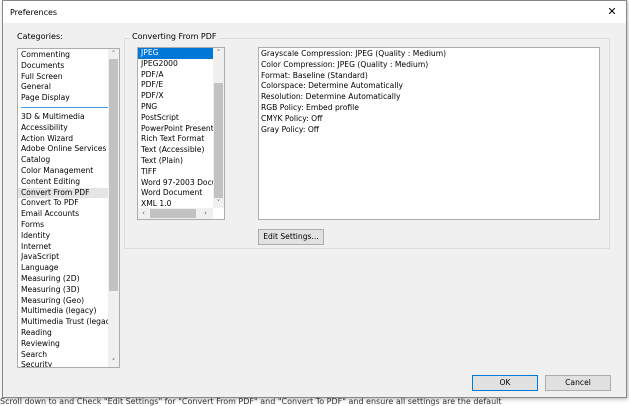  What do you see at coordinates (176, 193) in the screenshot?
I see `format-item: Word Document` at bounding box center [176, 193].